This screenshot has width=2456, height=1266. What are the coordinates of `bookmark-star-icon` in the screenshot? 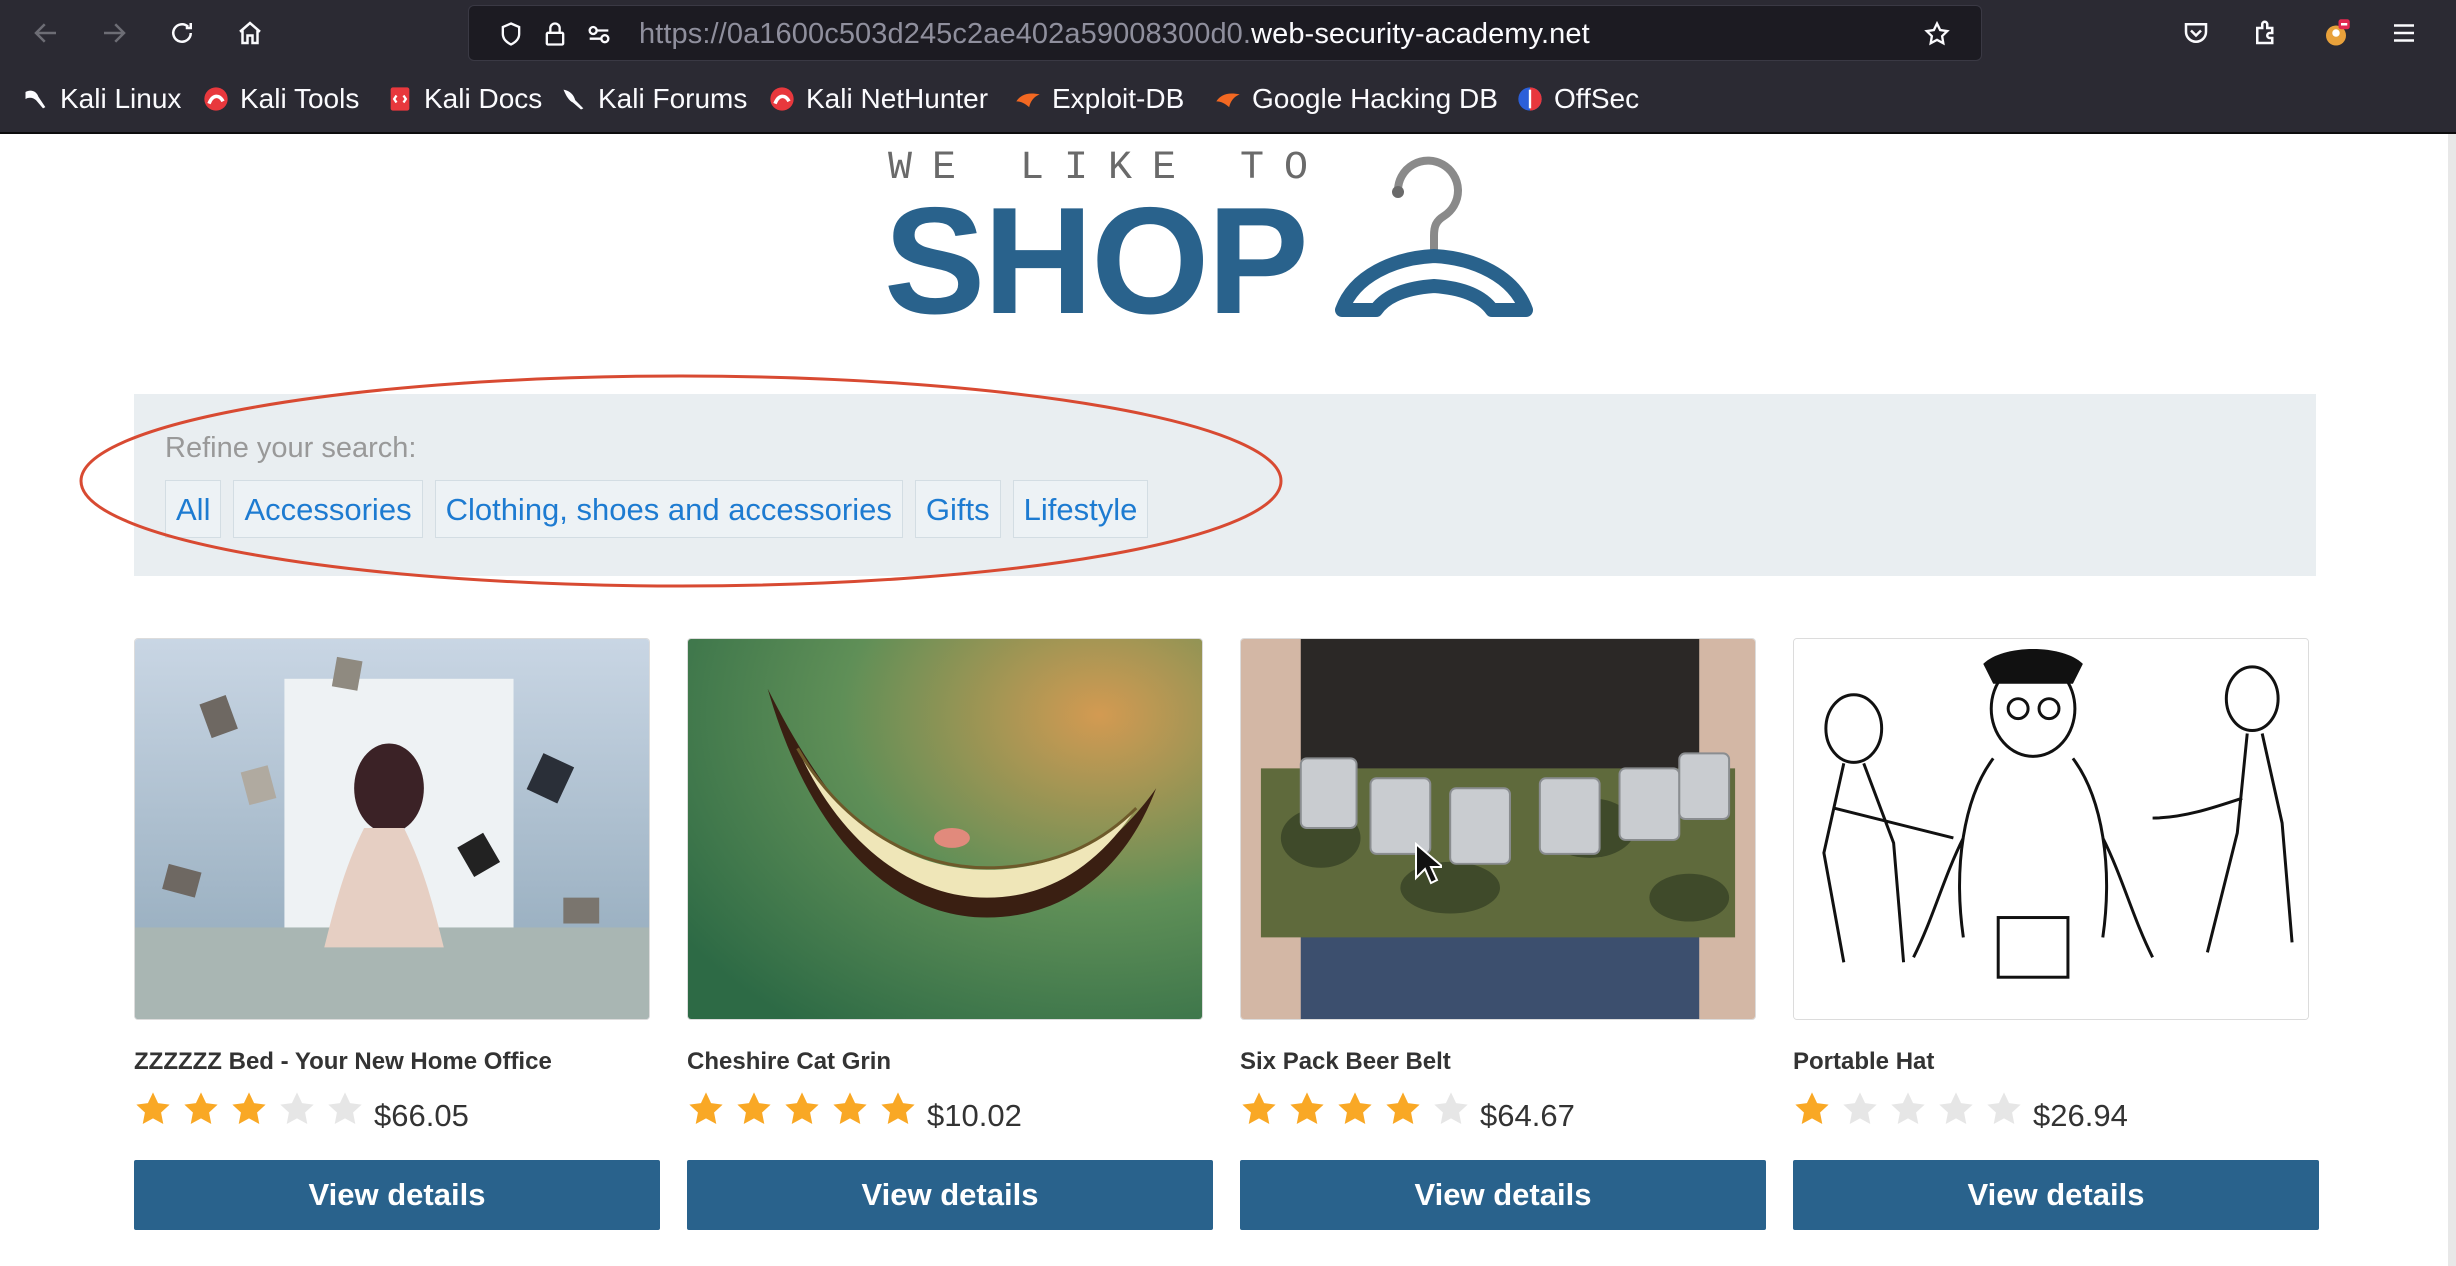 It's located at (1937, 34).